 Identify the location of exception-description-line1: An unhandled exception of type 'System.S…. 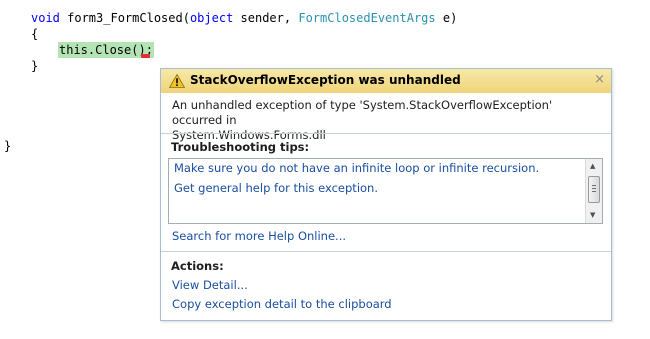
(362, 112).